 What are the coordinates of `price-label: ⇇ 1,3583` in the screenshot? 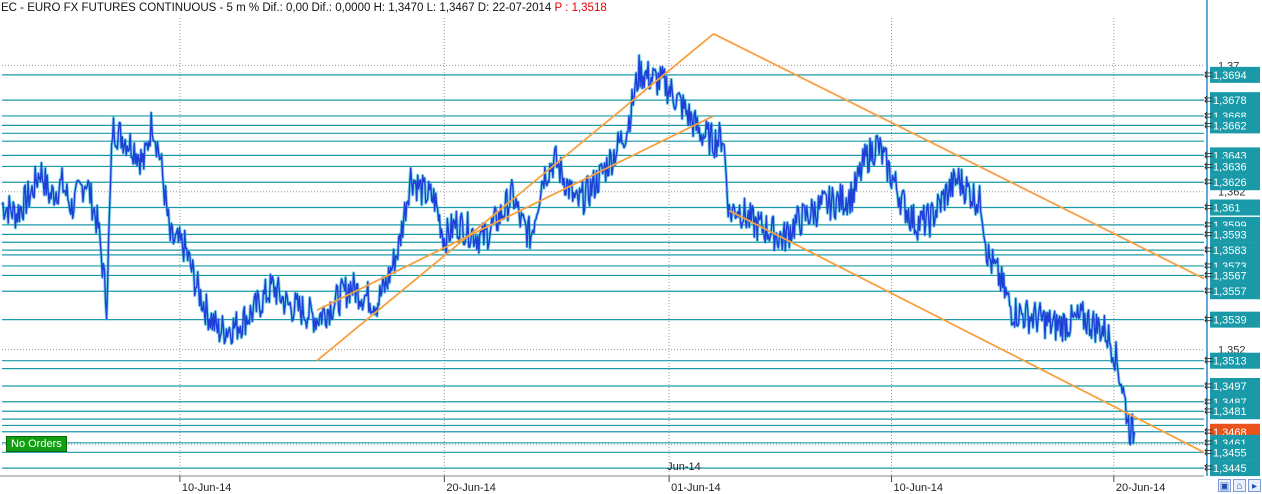 It's located at (1232, 250).